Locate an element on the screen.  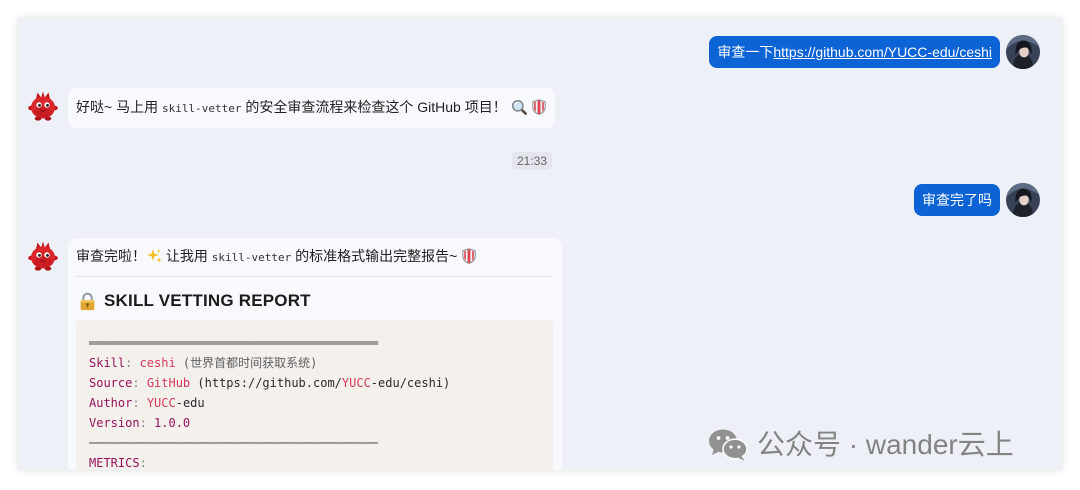
divider is located at coordinates (314, 276).